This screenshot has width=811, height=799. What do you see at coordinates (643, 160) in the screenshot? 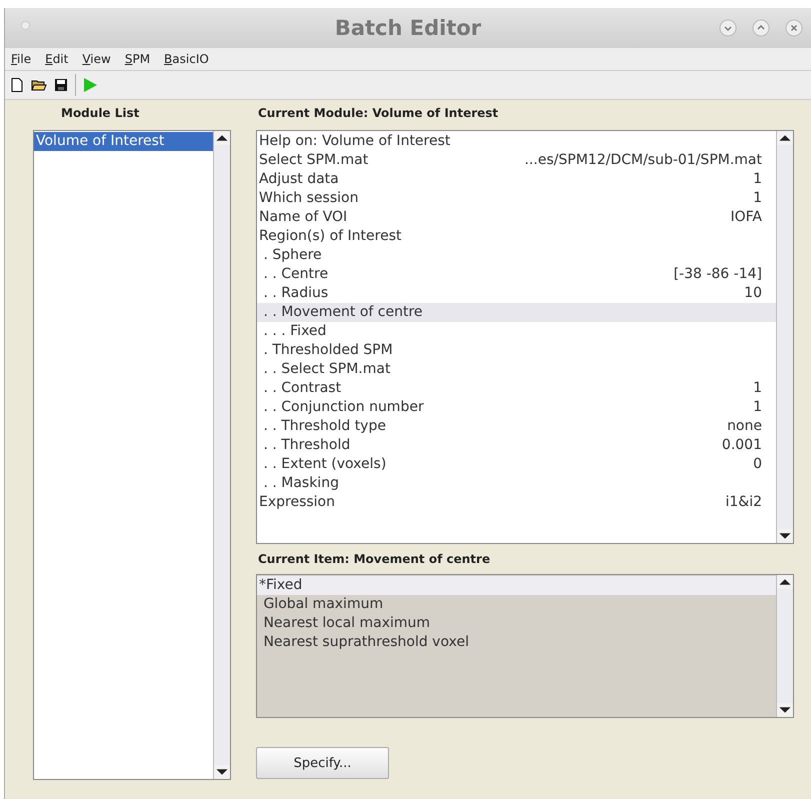
I see `setting-value: ...es/SPM12/DCM/sub-01/SPM.mat` at bounding box center [643, 160].